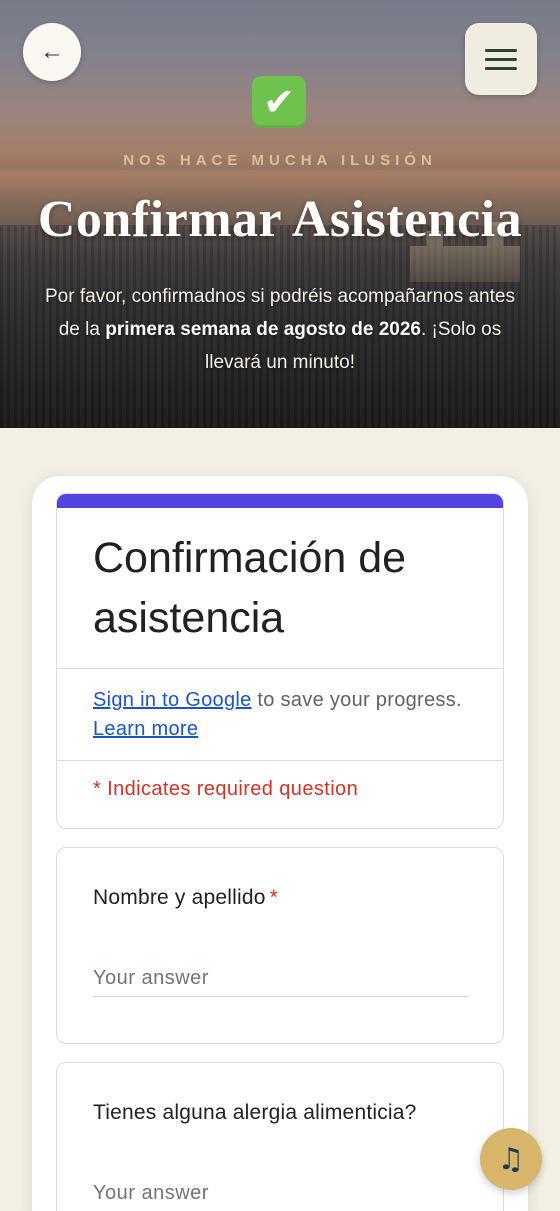 This screenshot has height=1211, width=560. What do you see at coordinates (280, 945) in the screenshot?
I see `question-card-name: Nombre y apellido *` at bounding box center [280, 945].